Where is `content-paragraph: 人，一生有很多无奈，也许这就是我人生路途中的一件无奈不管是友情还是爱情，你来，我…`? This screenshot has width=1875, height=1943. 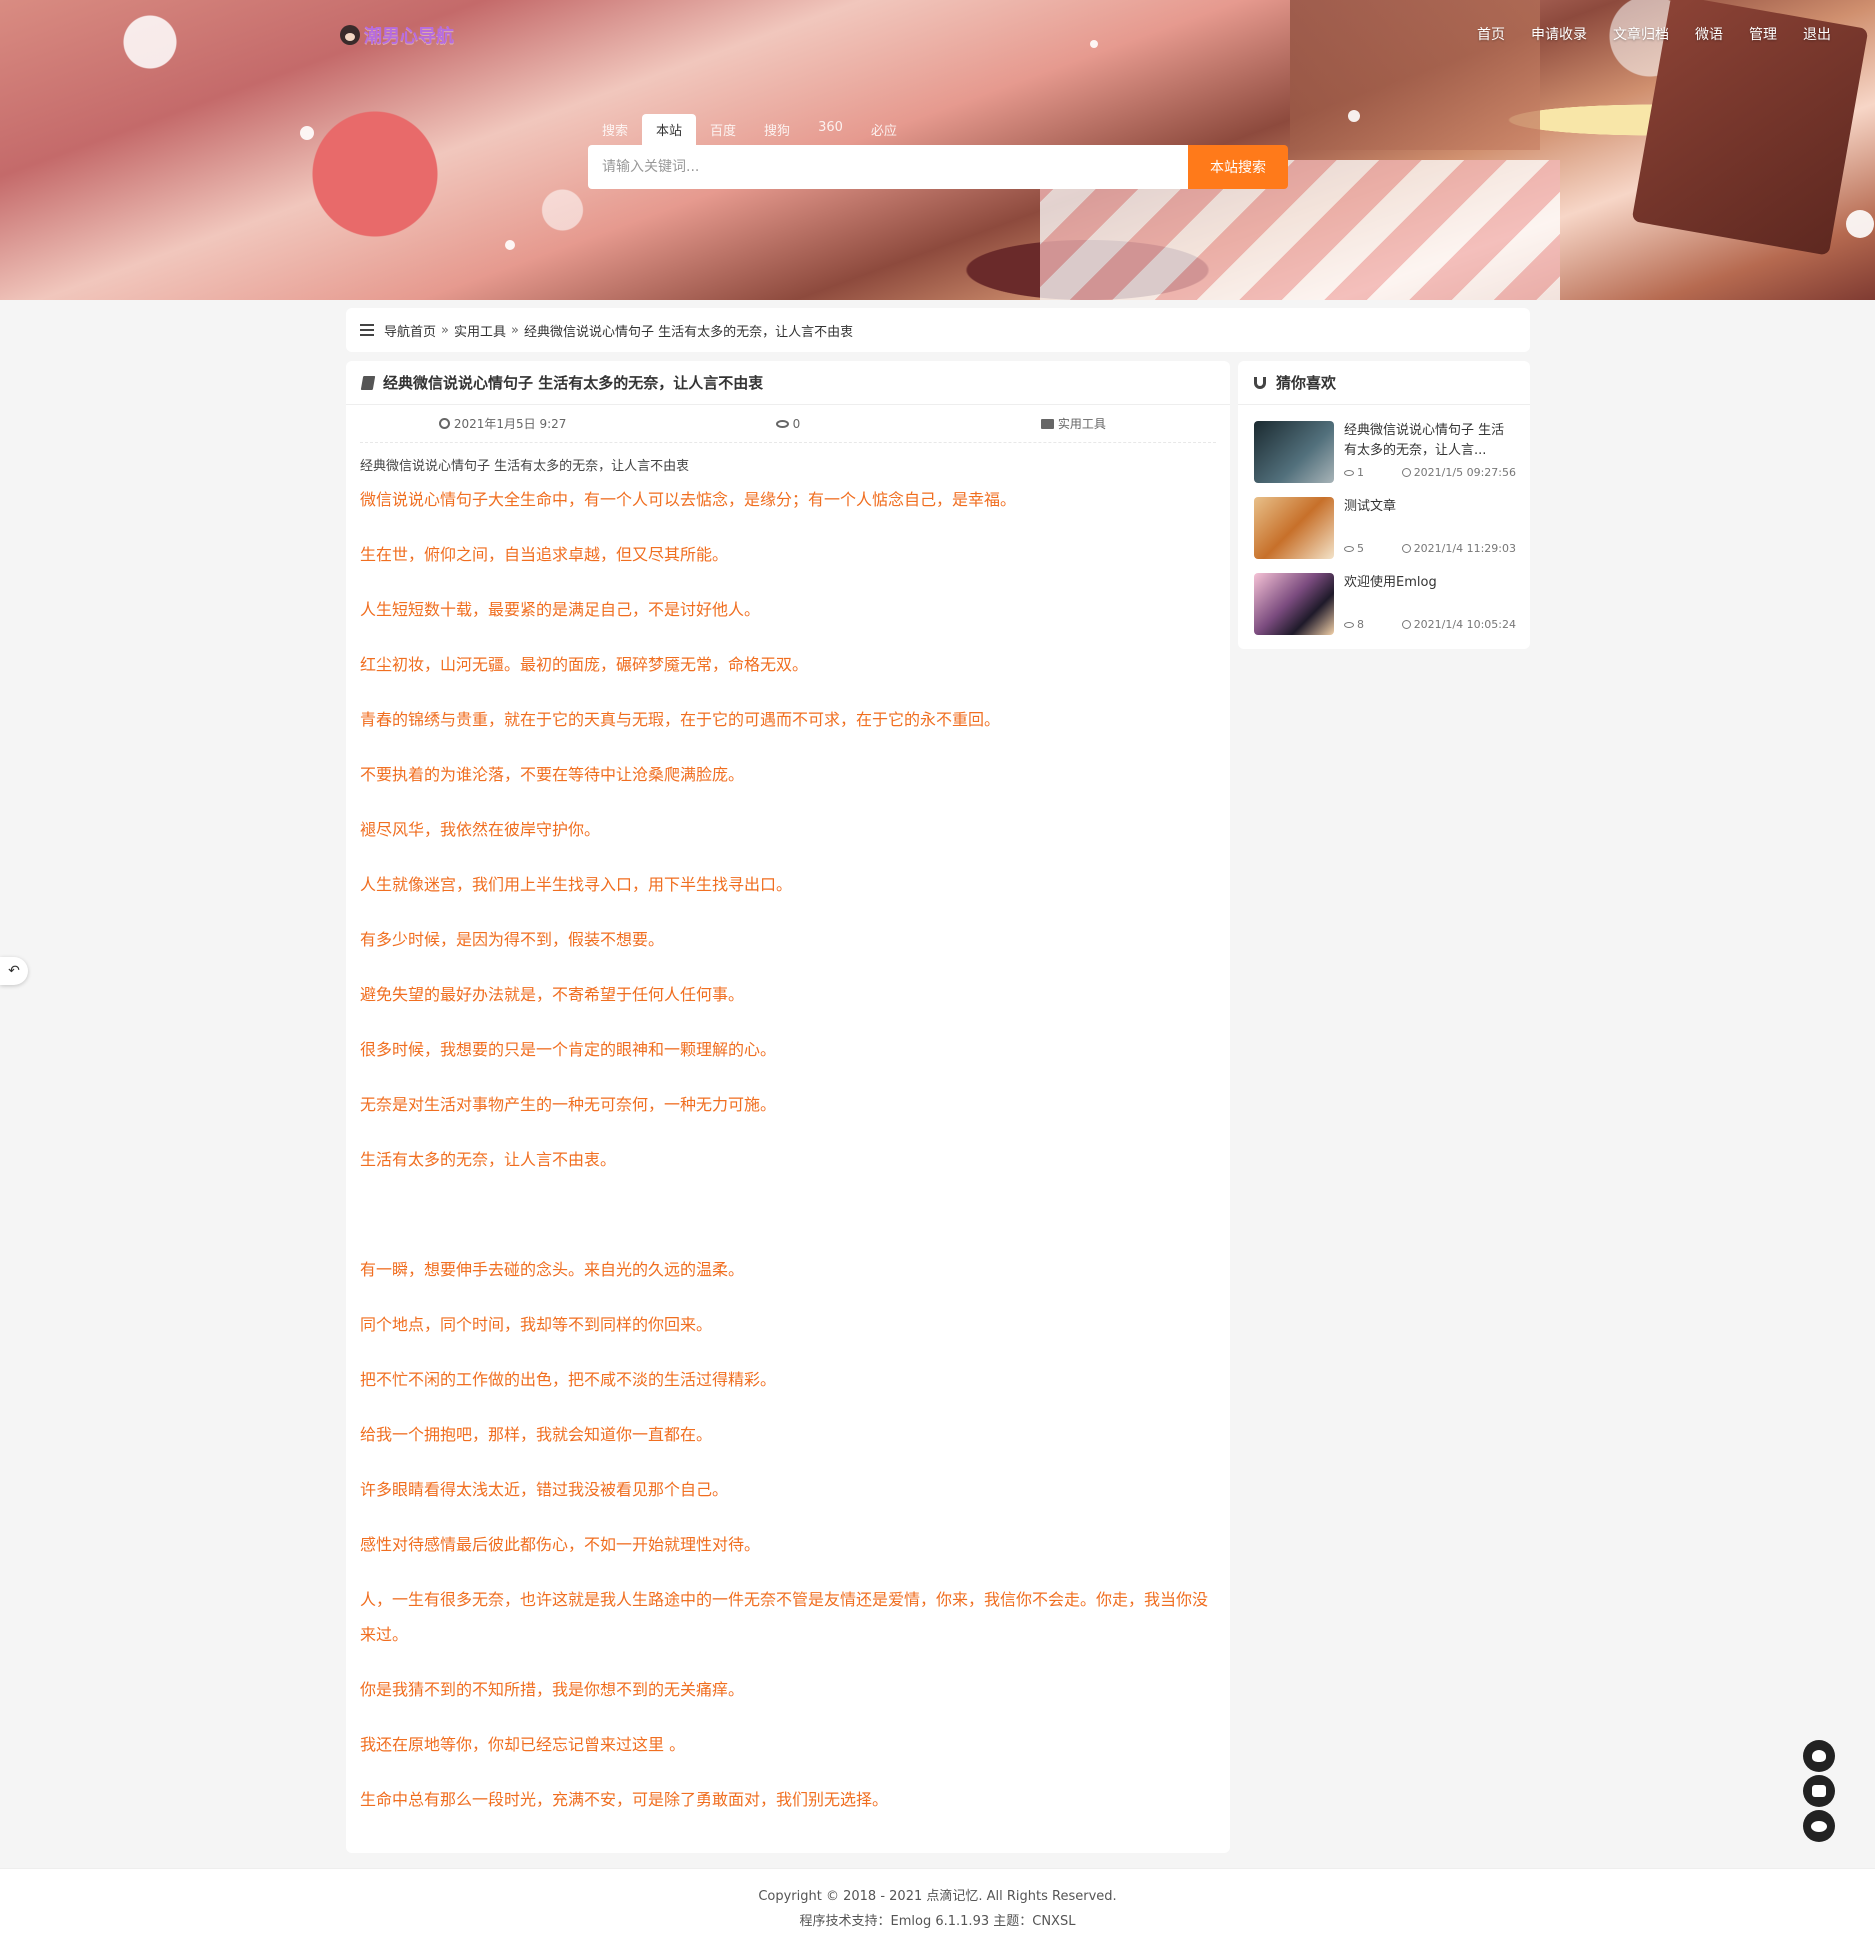 content-paragraph: 人，一生有很多无奈，也许这就是我人生路途中的一件无奈不管是友情还是爱情，你来，我… is located at coordinates (784, 1617).